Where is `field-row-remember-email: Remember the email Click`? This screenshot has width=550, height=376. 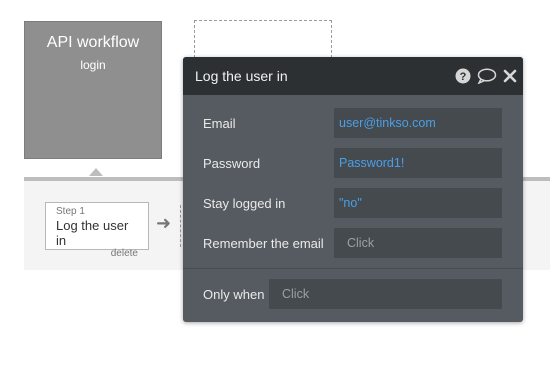 field-row-remember-email: Remember the email Click is located at coordinates (353, 243).